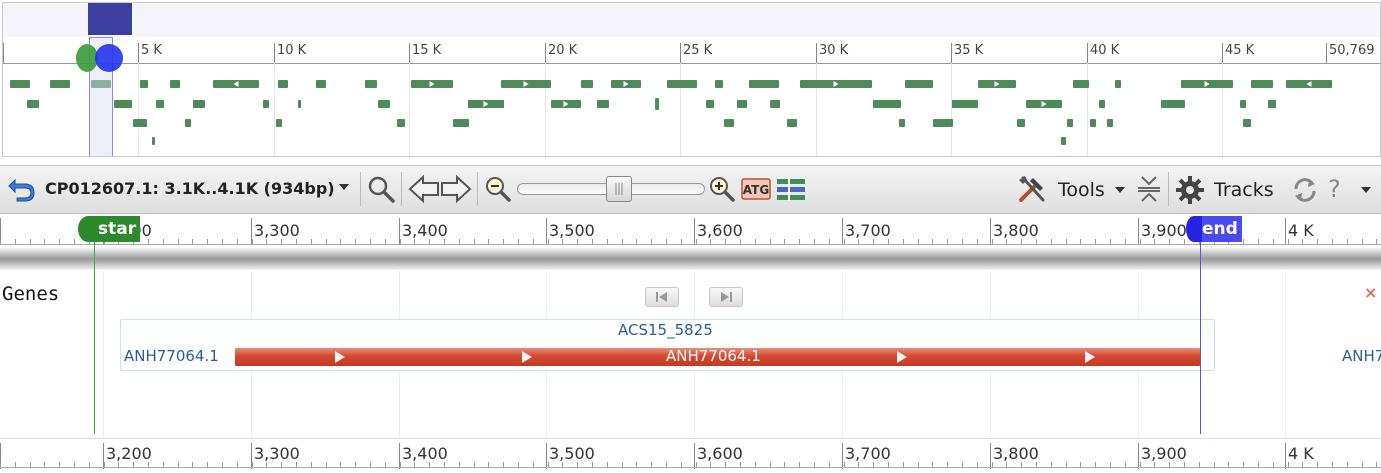 The image size is (1381, 473). Describe the element at coordinates (791, 189) in the screenshot. I see `track-layout-icon` at that location.